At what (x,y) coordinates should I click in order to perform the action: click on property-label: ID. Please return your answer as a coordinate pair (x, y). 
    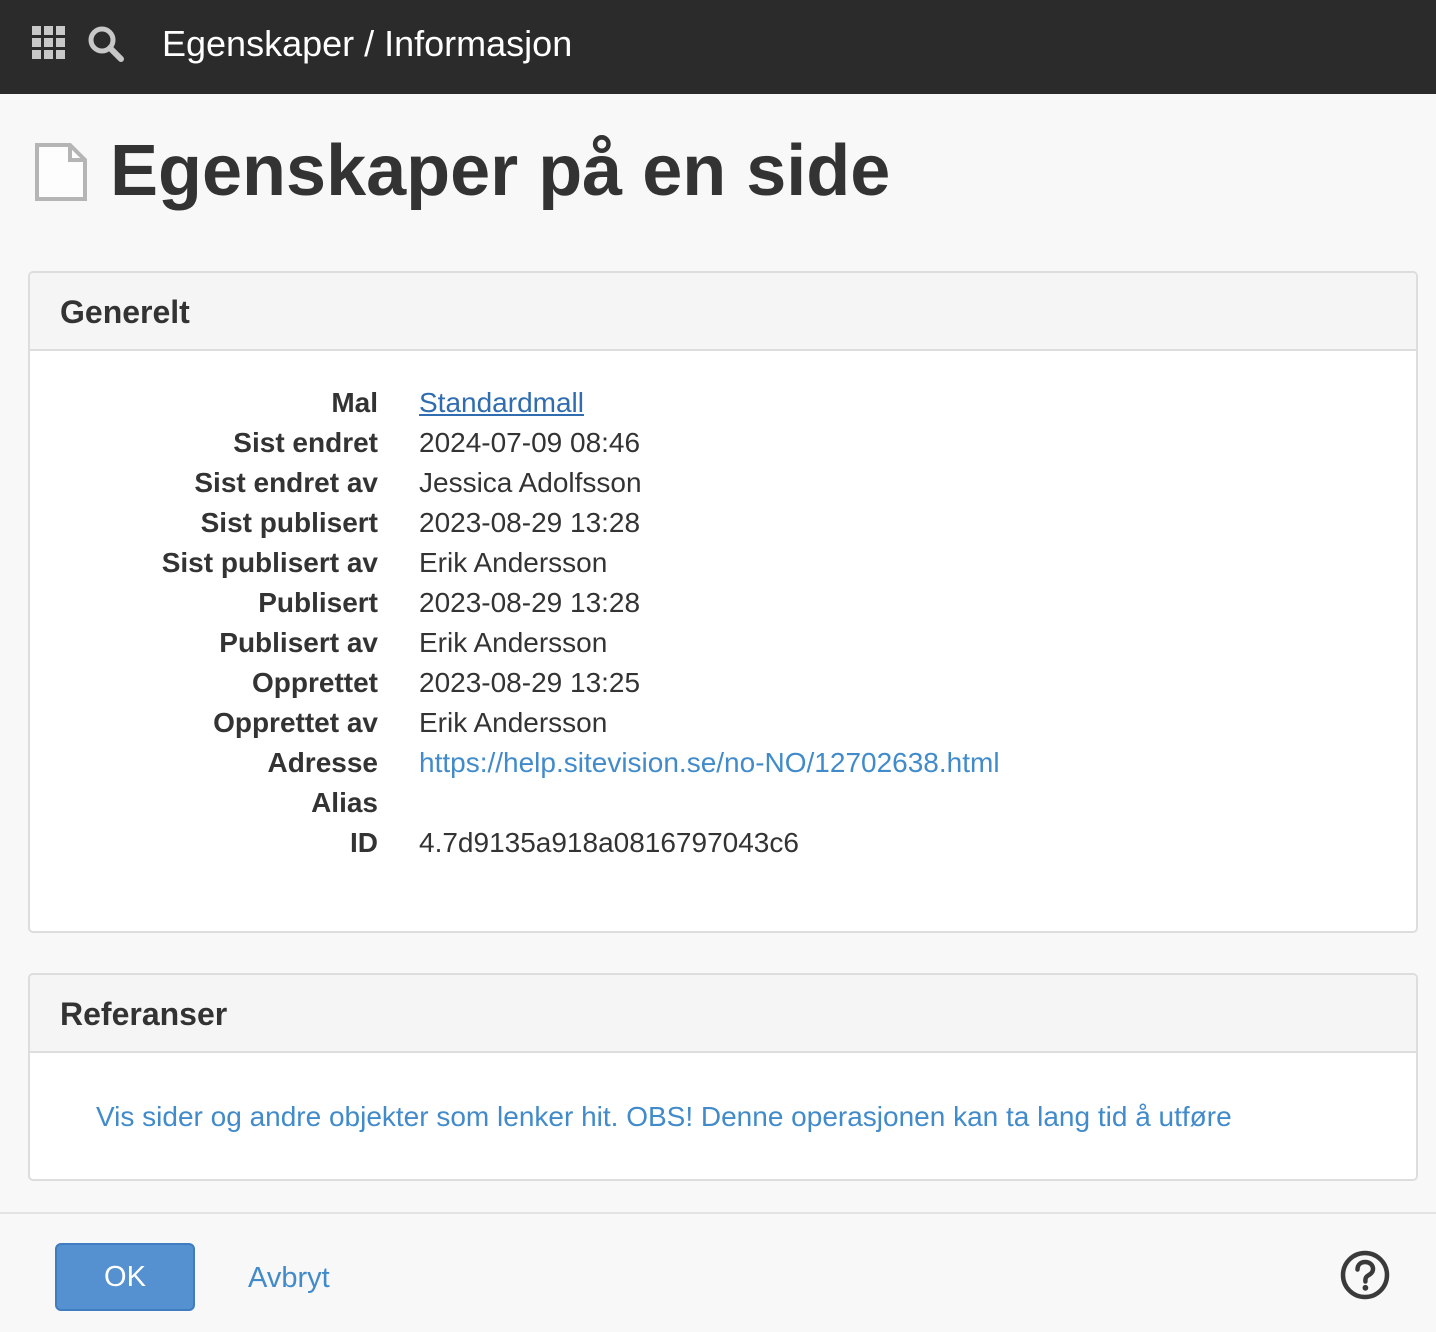
    Looking at the image, I should click on (364, 842).